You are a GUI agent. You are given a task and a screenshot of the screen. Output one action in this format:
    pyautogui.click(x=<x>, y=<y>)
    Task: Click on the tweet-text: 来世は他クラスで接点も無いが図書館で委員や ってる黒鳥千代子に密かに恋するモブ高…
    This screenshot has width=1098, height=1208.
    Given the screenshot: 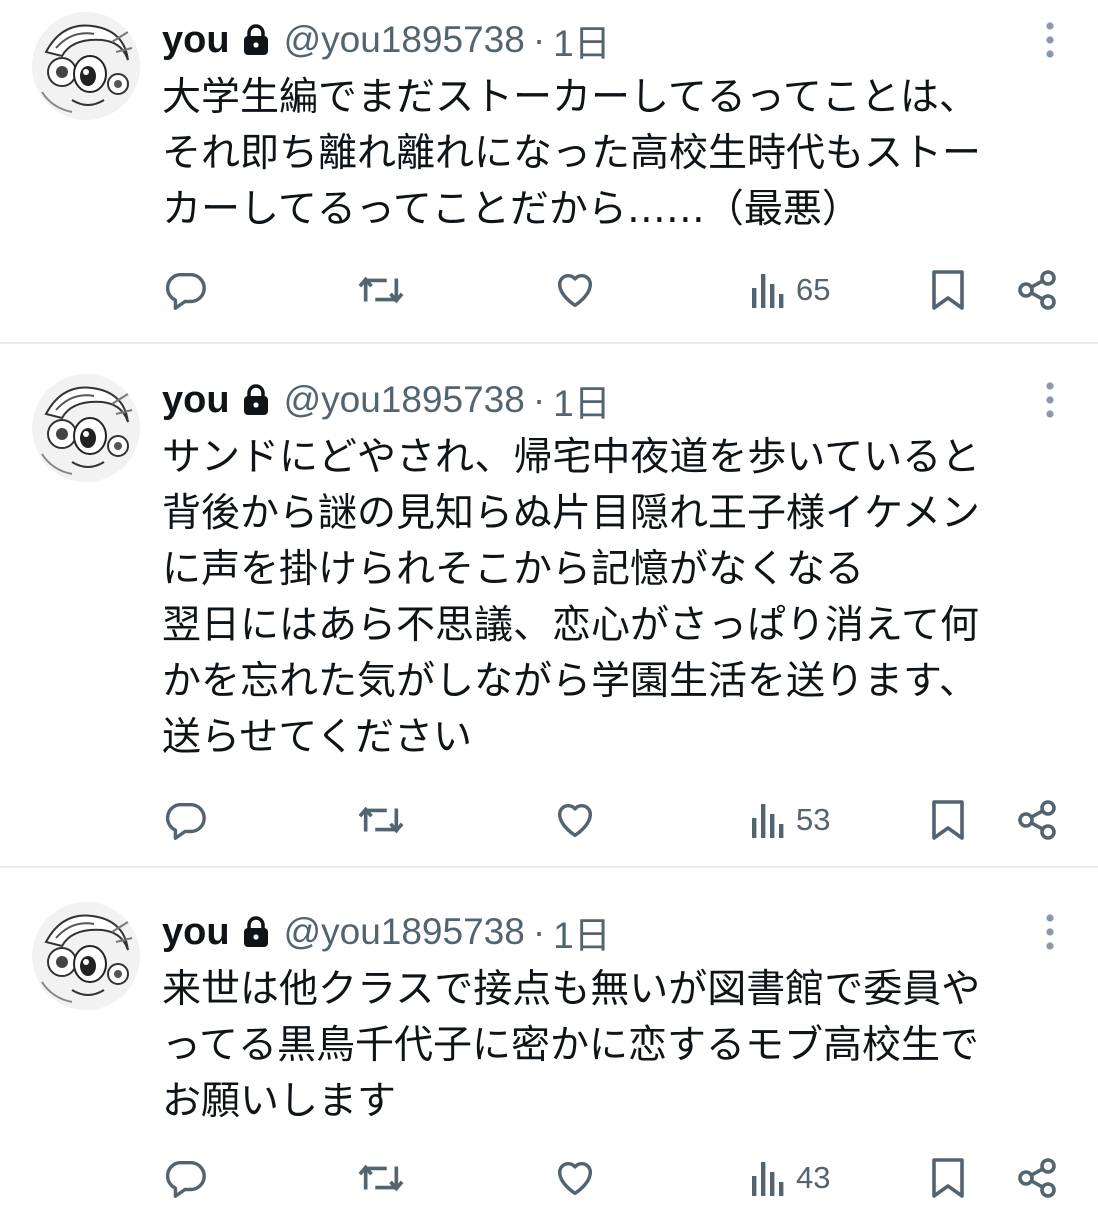 What is the action you would take?
    pyautogui.click(x=617, y=1046)
    